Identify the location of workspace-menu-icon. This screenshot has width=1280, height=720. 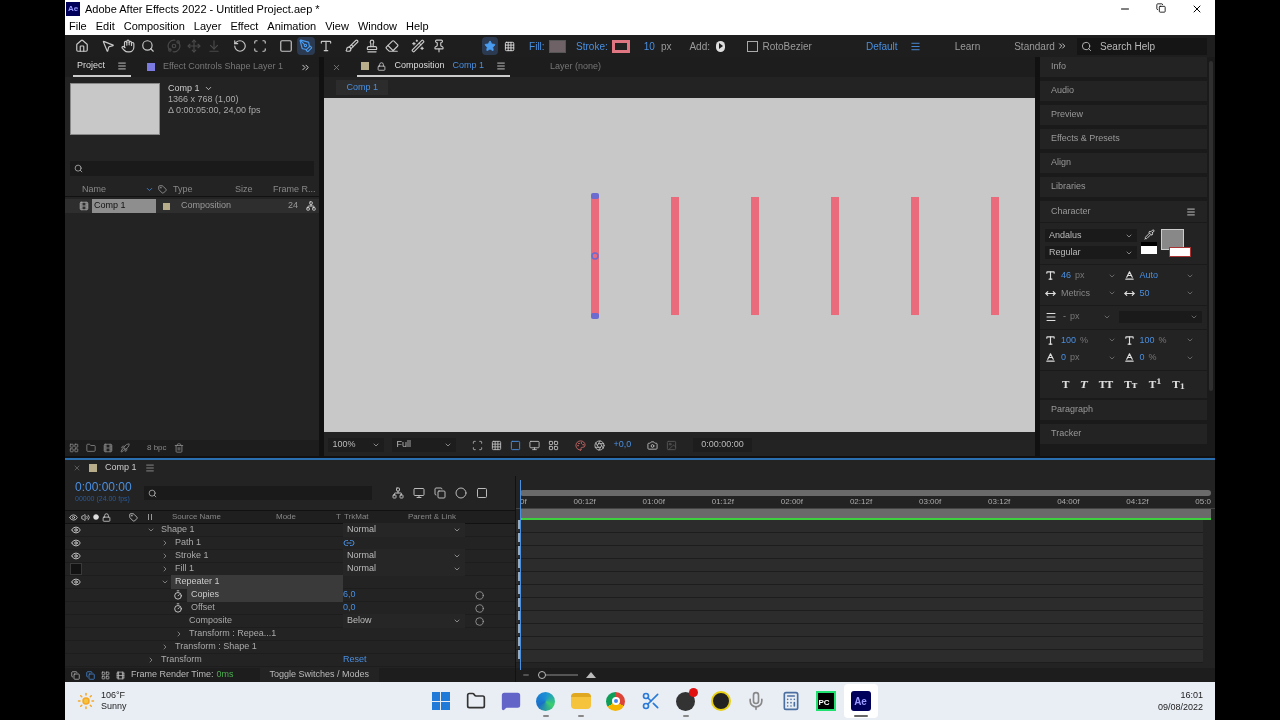
(915, 46).